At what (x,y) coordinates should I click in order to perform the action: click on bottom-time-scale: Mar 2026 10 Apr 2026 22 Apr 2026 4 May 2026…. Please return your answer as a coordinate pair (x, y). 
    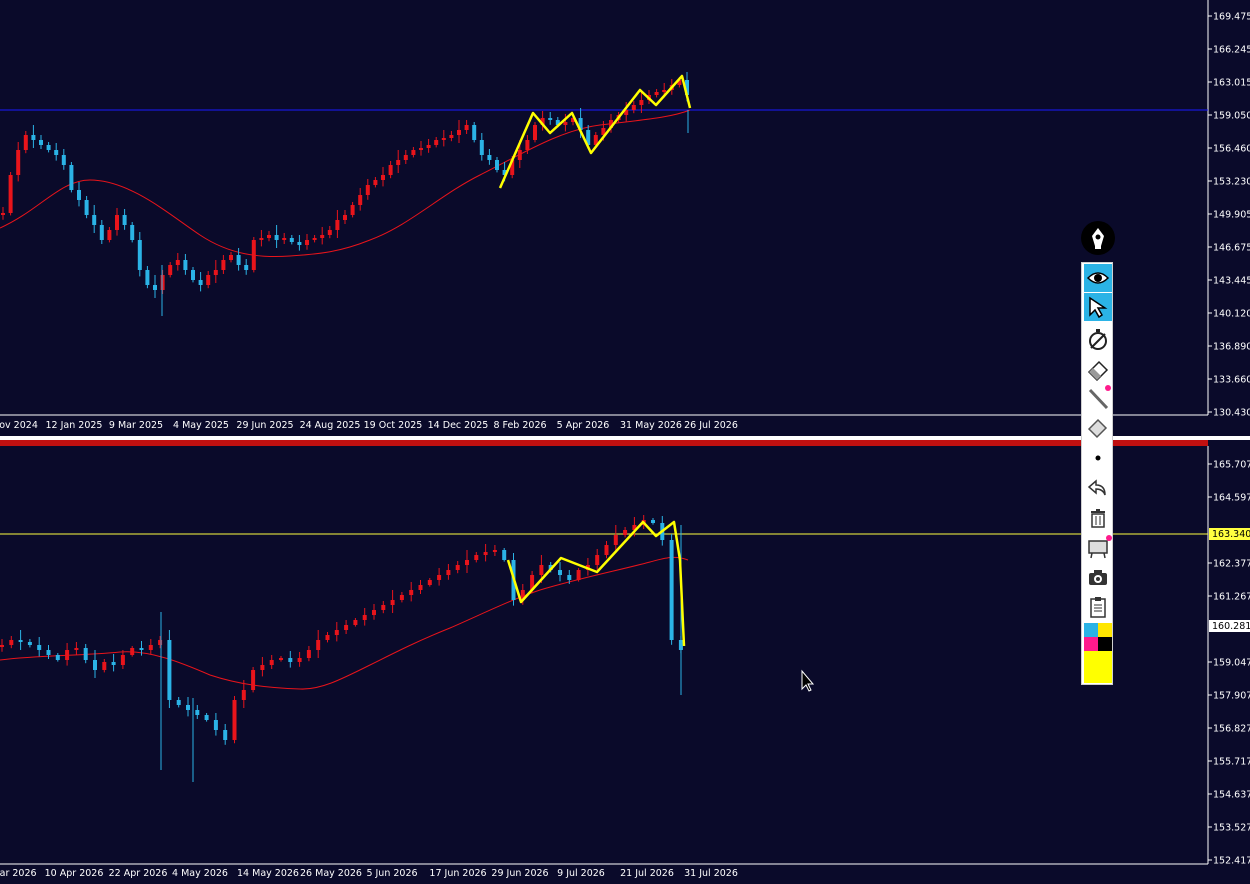
    Looking at the image, I should click on (369, 873).